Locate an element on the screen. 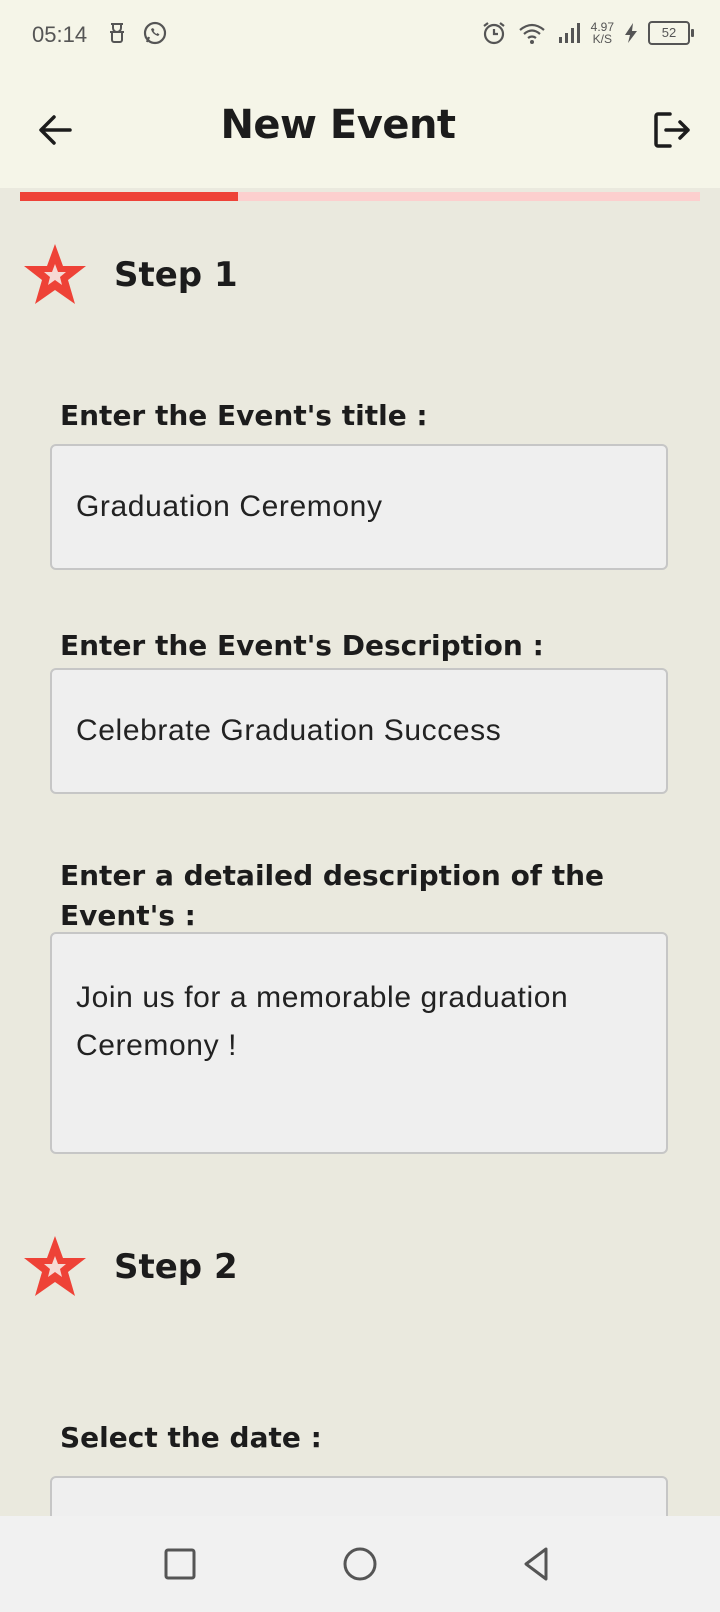 This screenshot has width=720, height=1612. step-2-header: Step 2 is located at coordinates (130, 1267).